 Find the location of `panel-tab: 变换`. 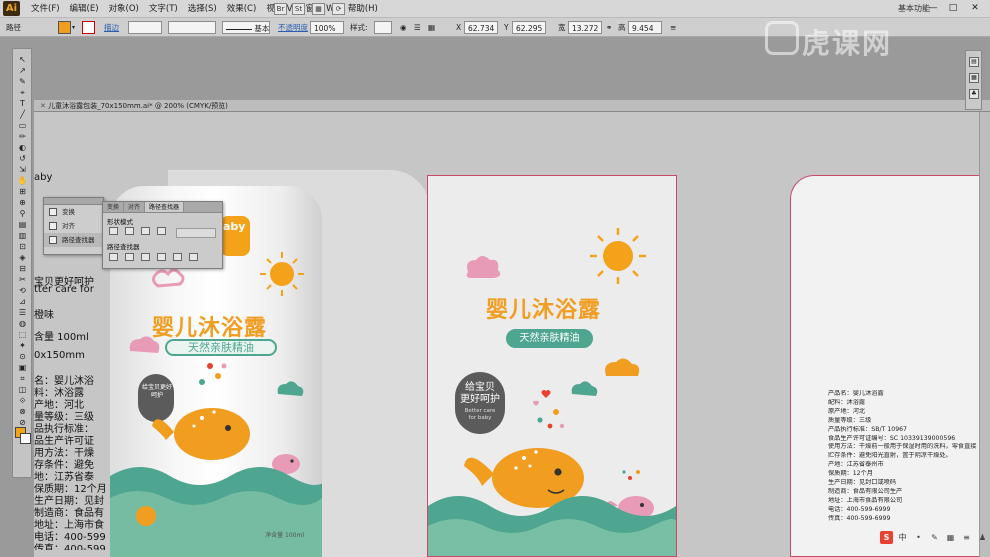

panel-tab: 变换 is located at coordinates (114, 207).